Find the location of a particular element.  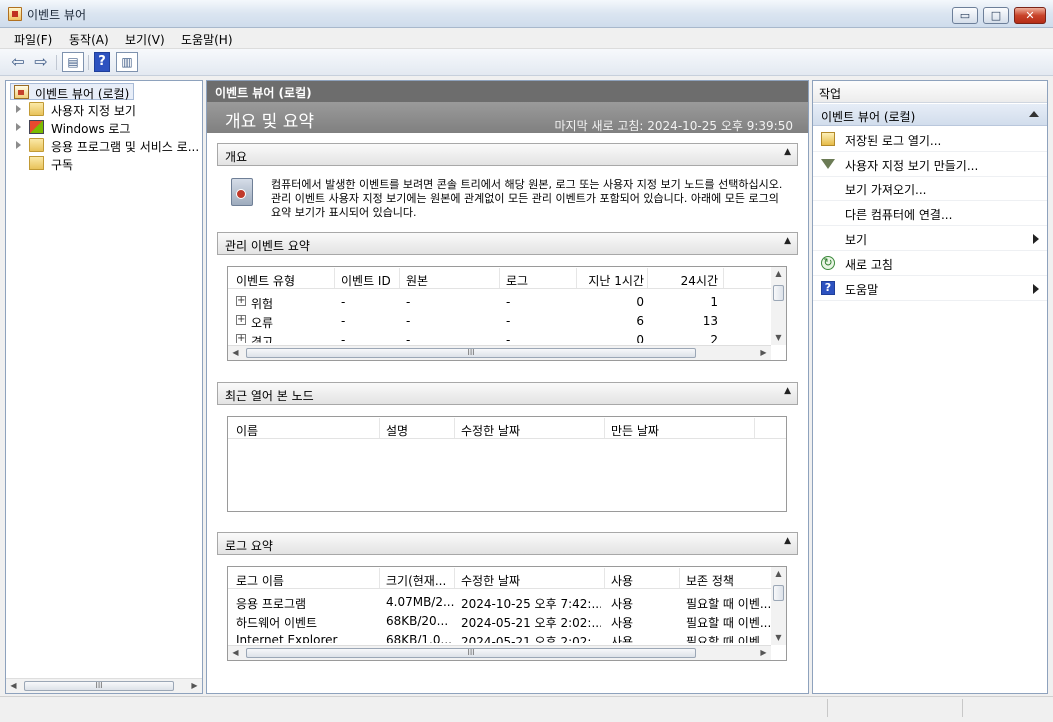

actions-group-header: 이벤트 뷰어 (로컬) is located at coordinates (930, 115).